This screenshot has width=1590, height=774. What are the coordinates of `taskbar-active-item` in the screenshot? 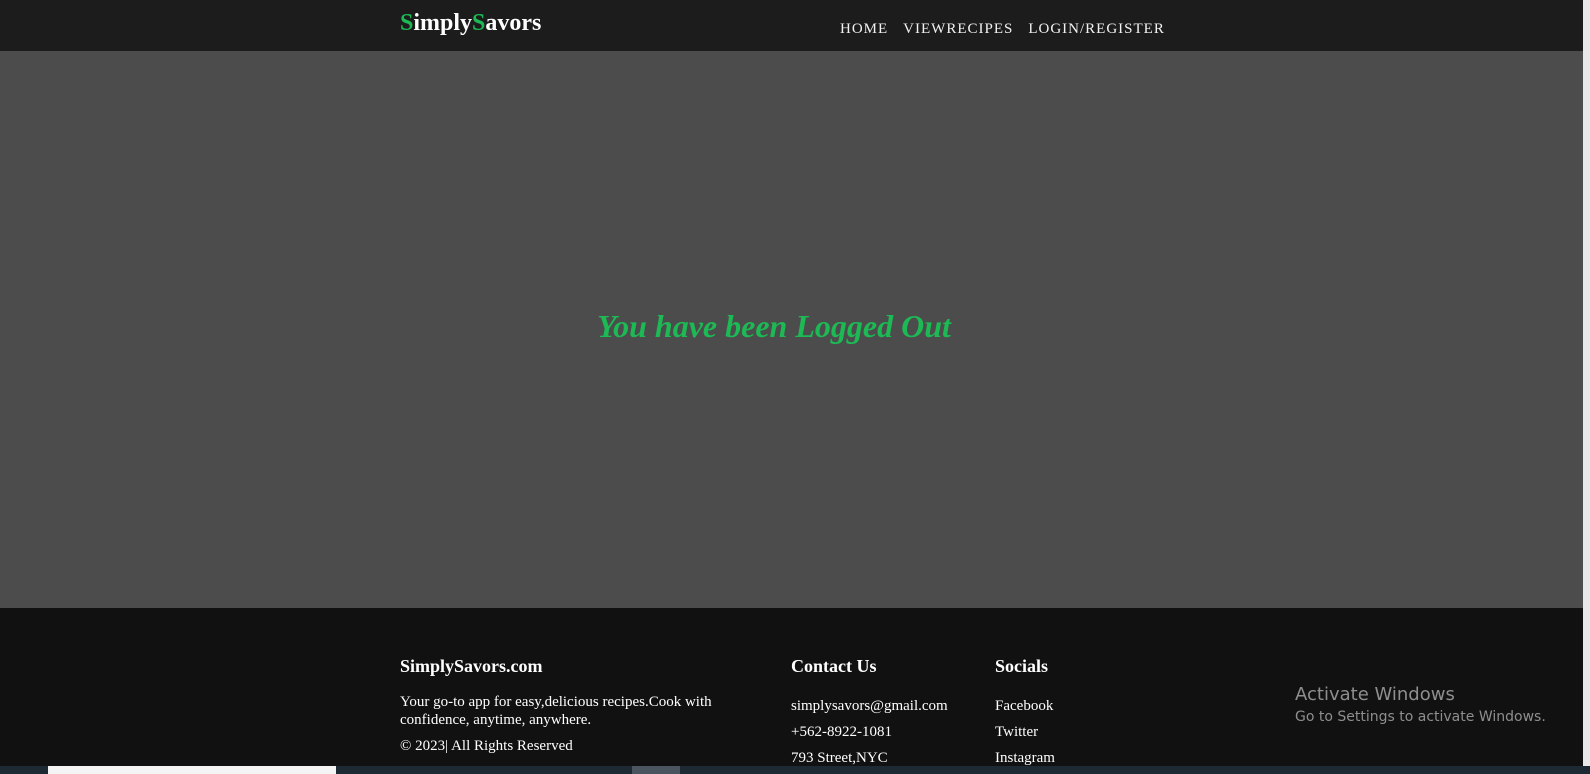 It's located at (192, 770).